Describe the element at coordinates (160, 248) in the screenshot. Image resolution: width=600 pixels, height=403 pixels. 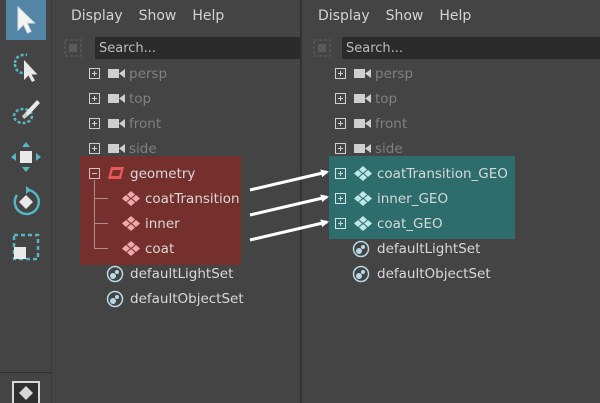
I see `item-label: coat` at that location.